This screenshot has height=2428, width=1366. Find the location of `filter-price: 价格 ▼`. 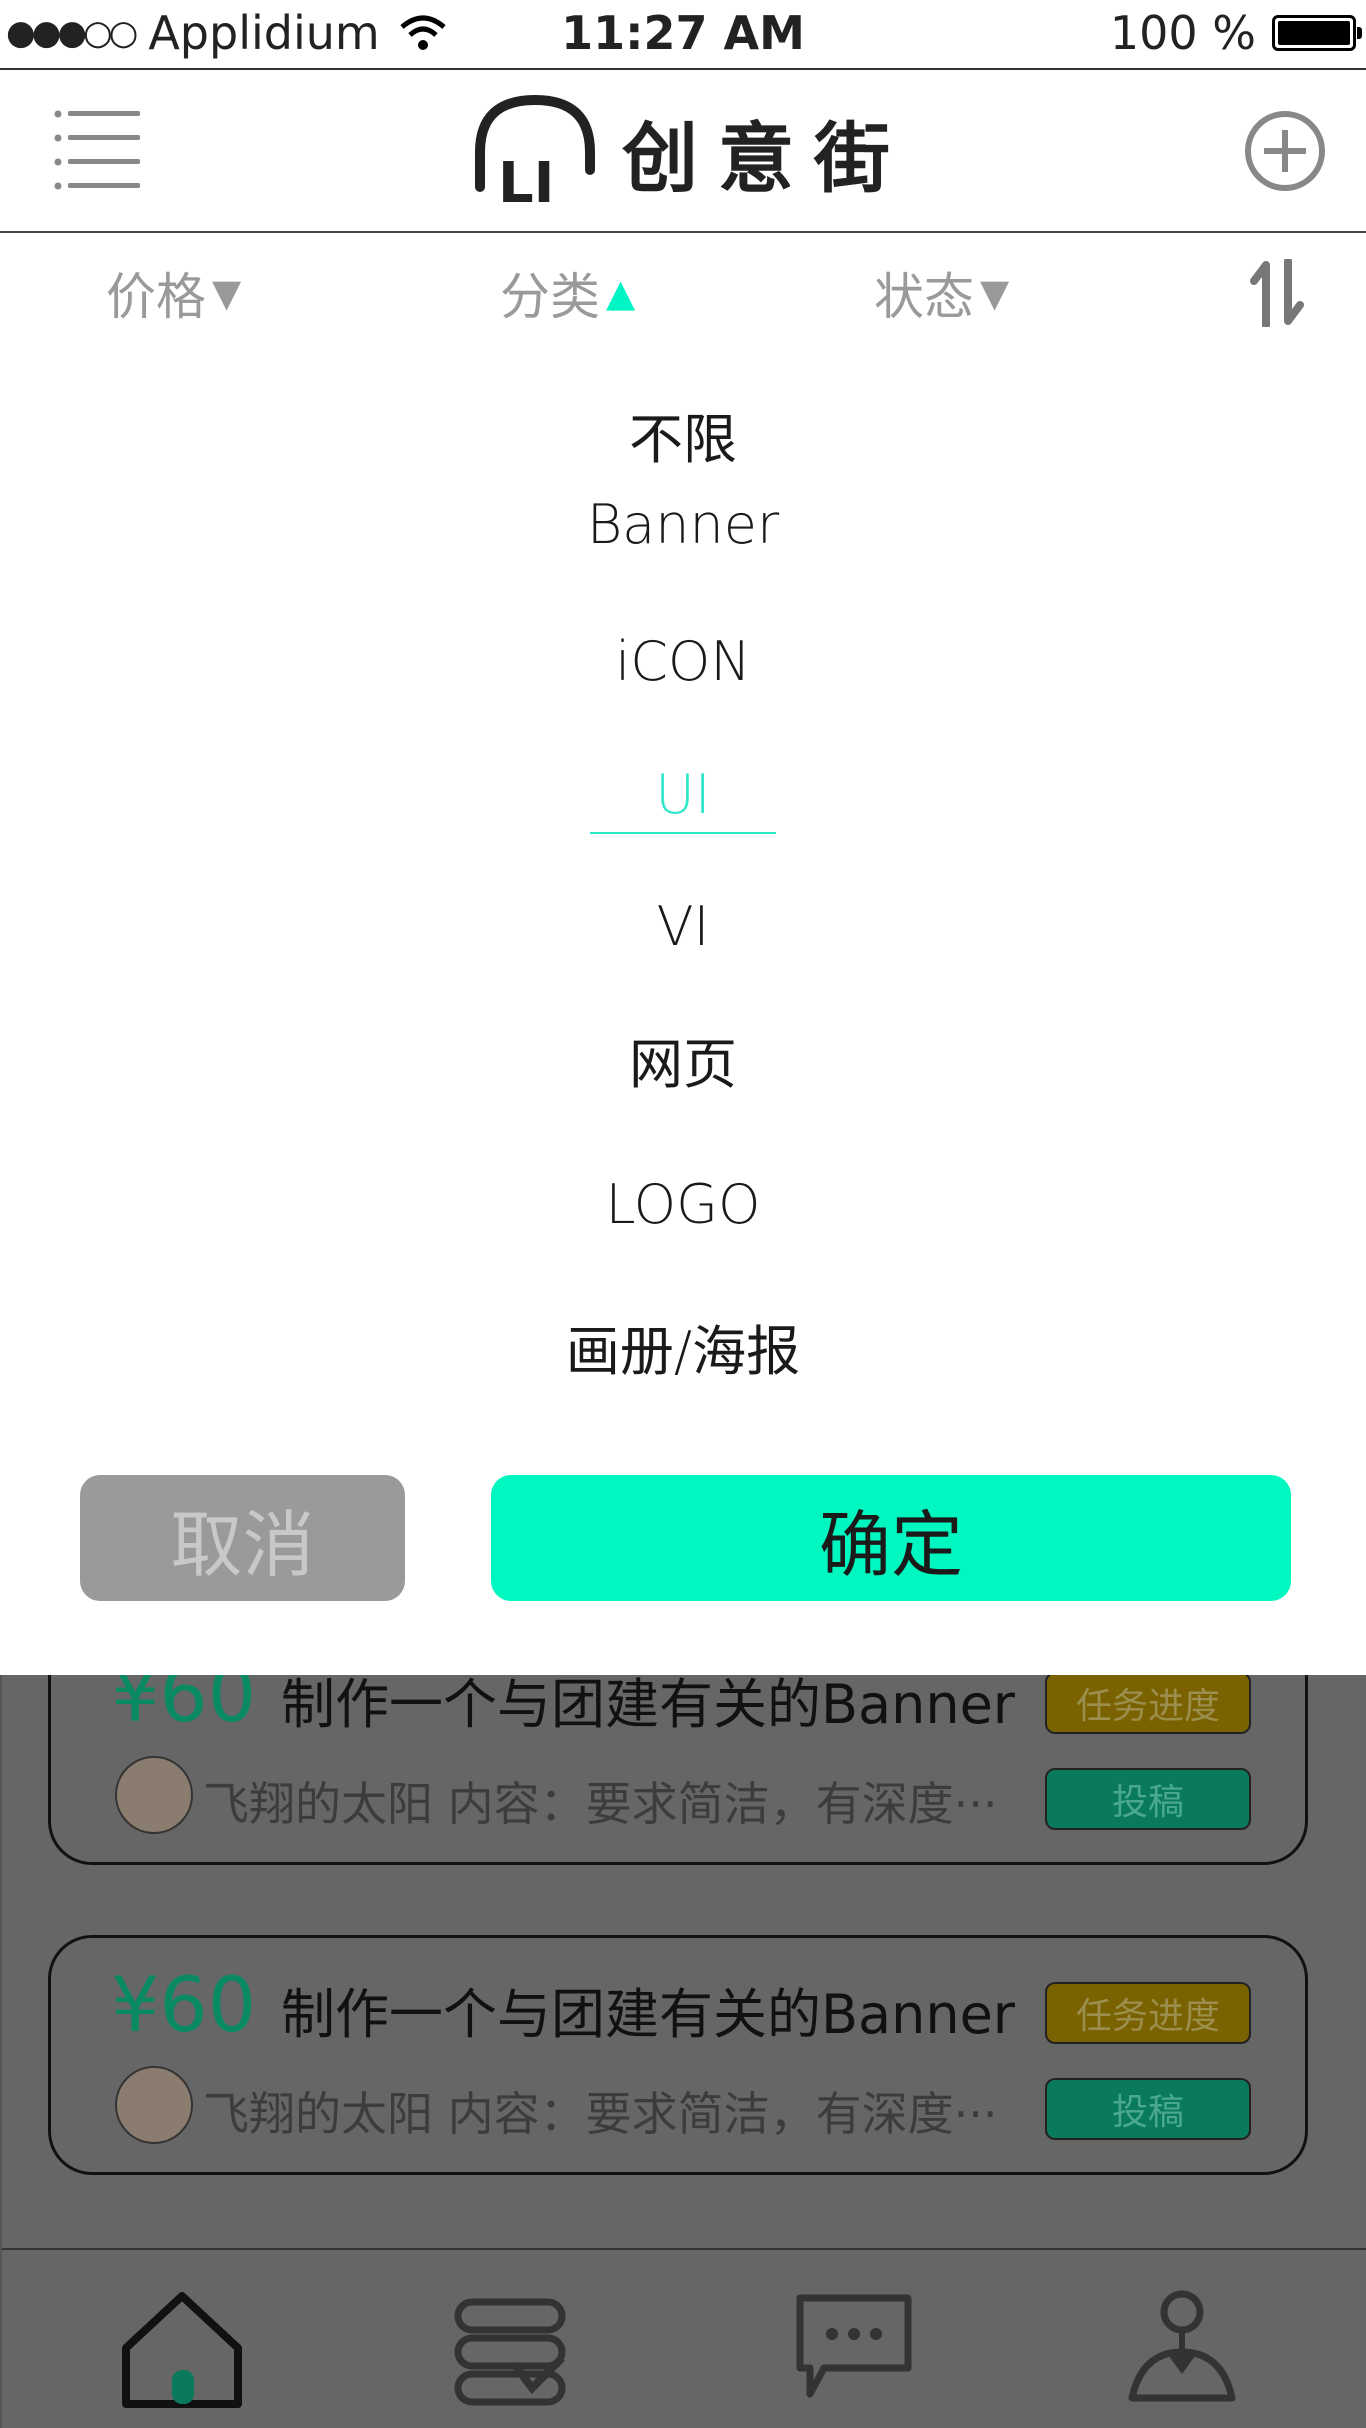

filter-price: 价格 ▼ is located at coordinates (173, 293).